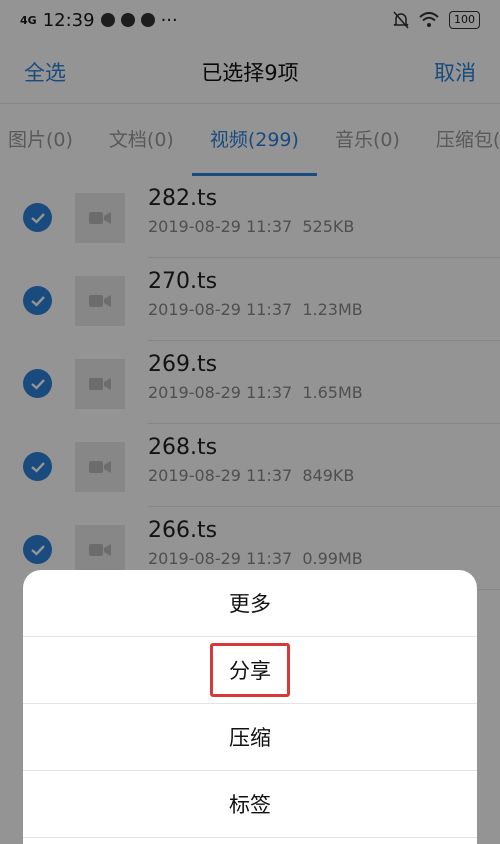  I want to click on more-option-label: 更多, so click(250, 604).